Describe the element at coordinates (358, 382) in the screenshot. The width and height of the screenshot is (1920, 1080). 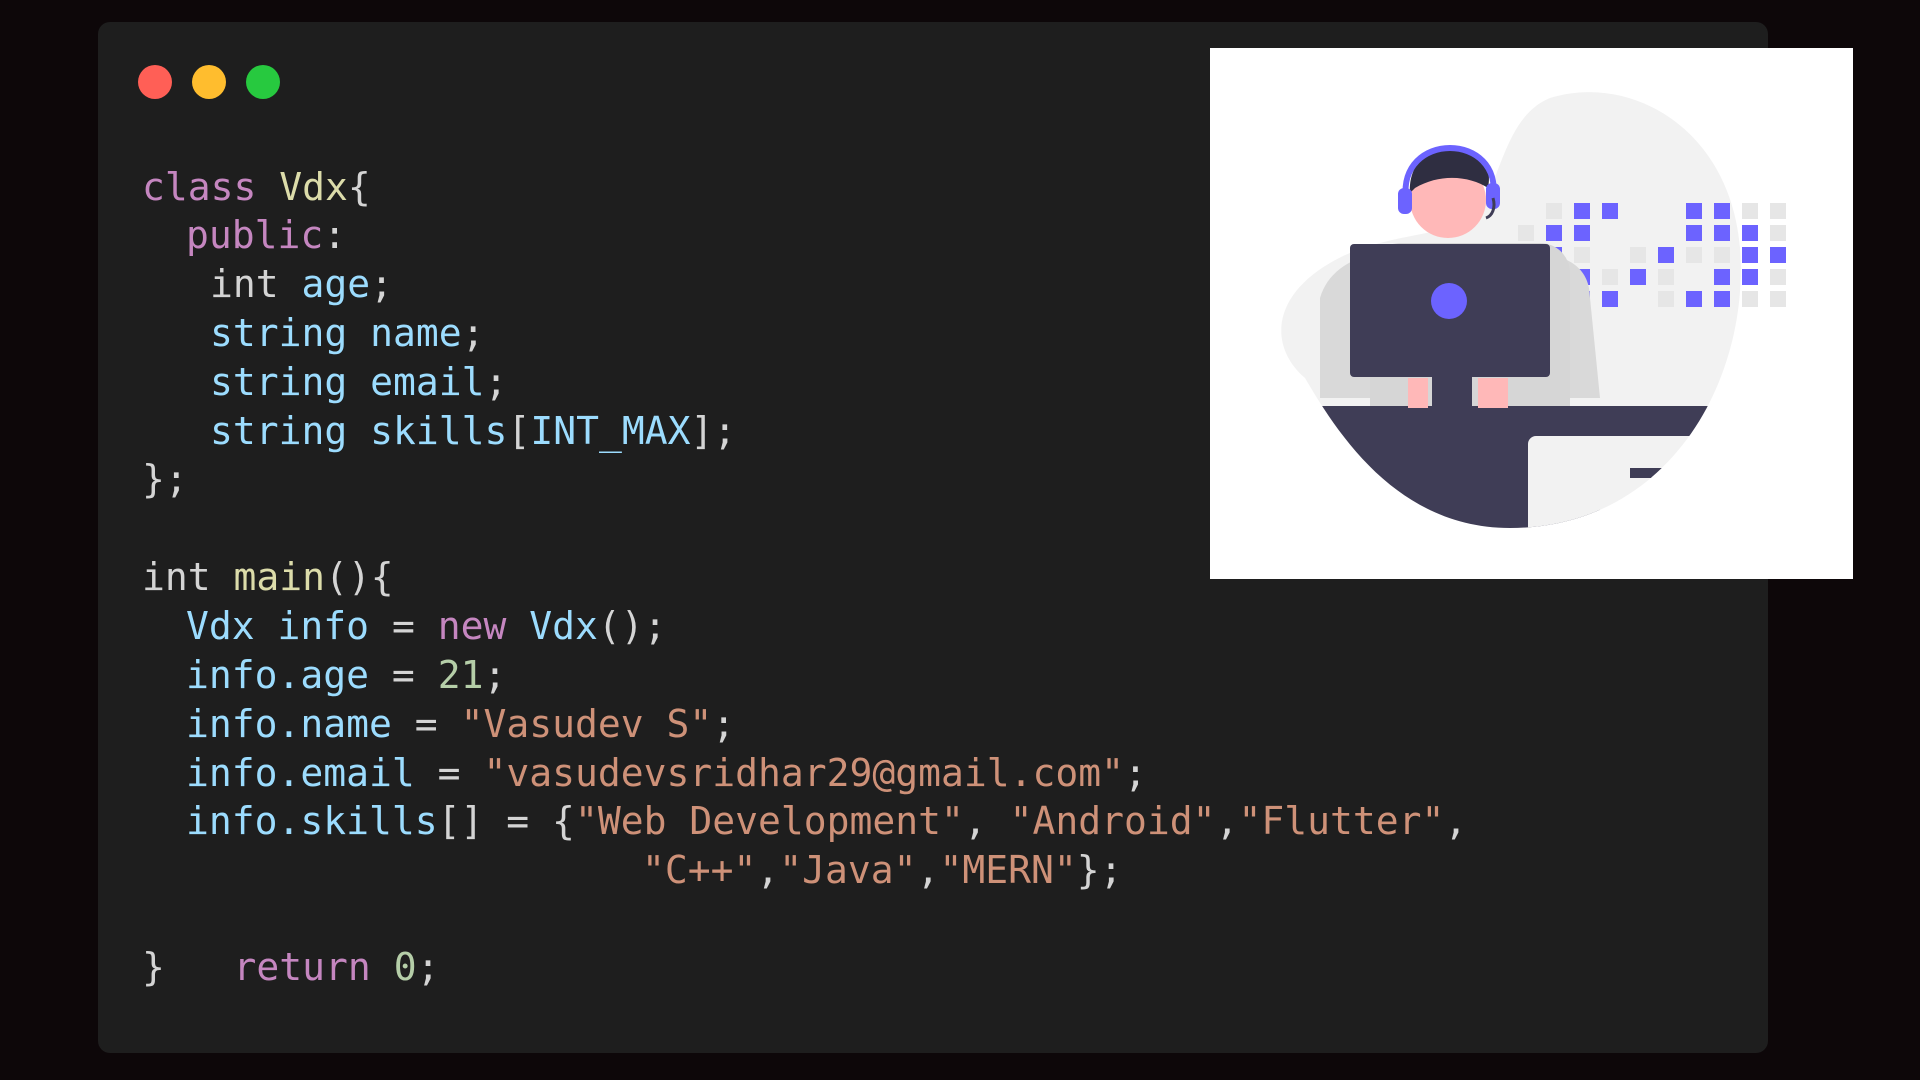
I see `code-line-5: string email;` at that location.